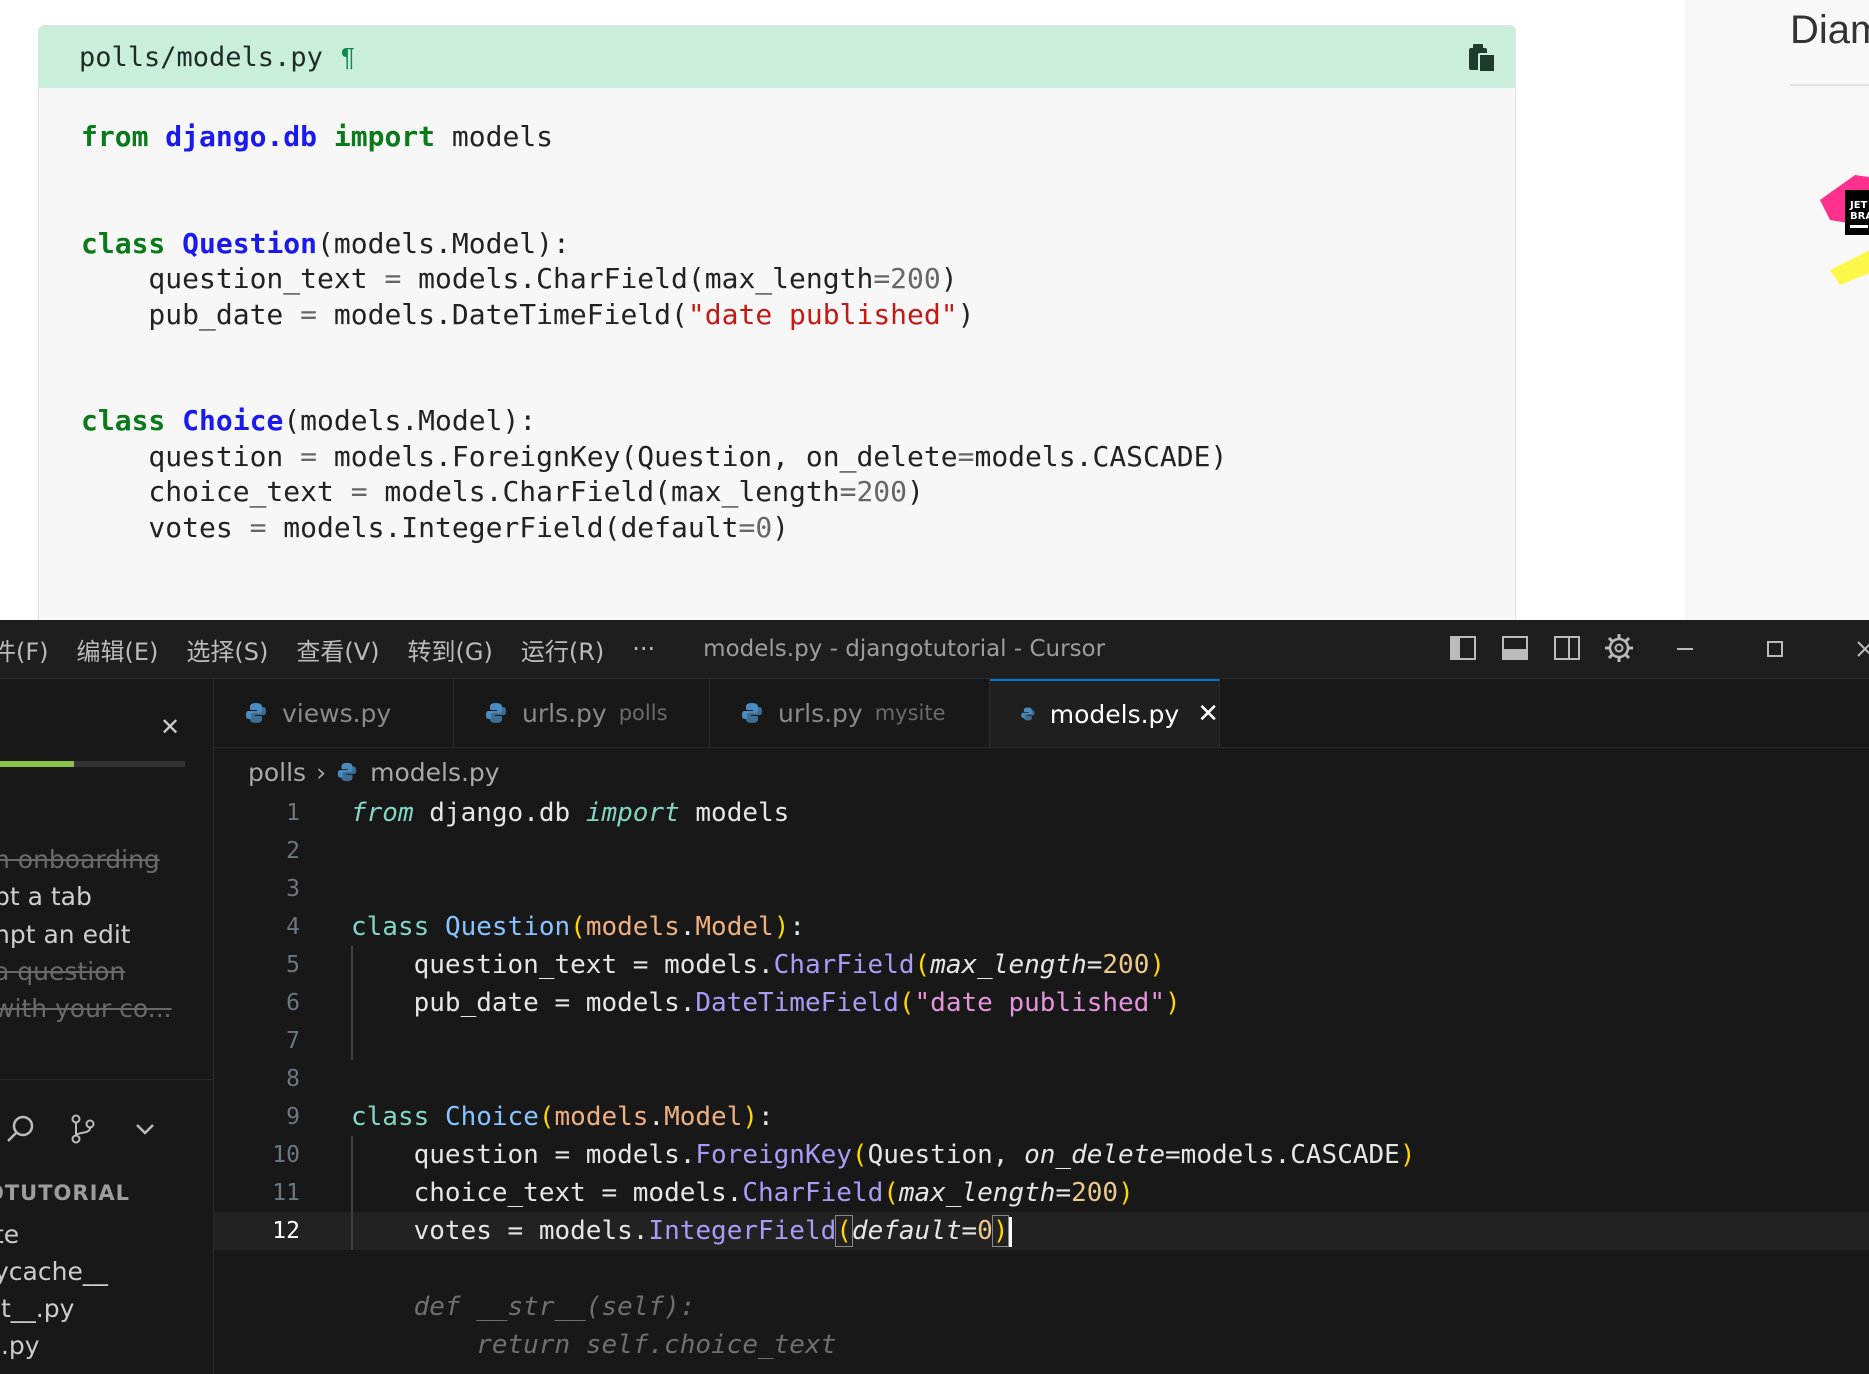  What do you see at coordinates (352, 1003) in the screenshot?
I see `indent-guide` at bounding box center [352, 1003].